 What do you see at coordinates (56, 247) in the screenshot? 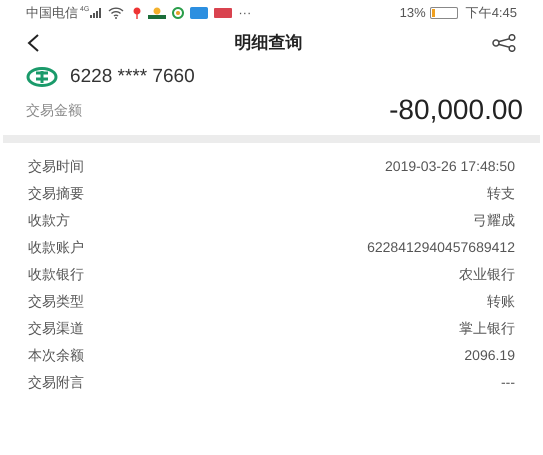
I see `detail-label: 收款账户` at bounding box center [56, 247].